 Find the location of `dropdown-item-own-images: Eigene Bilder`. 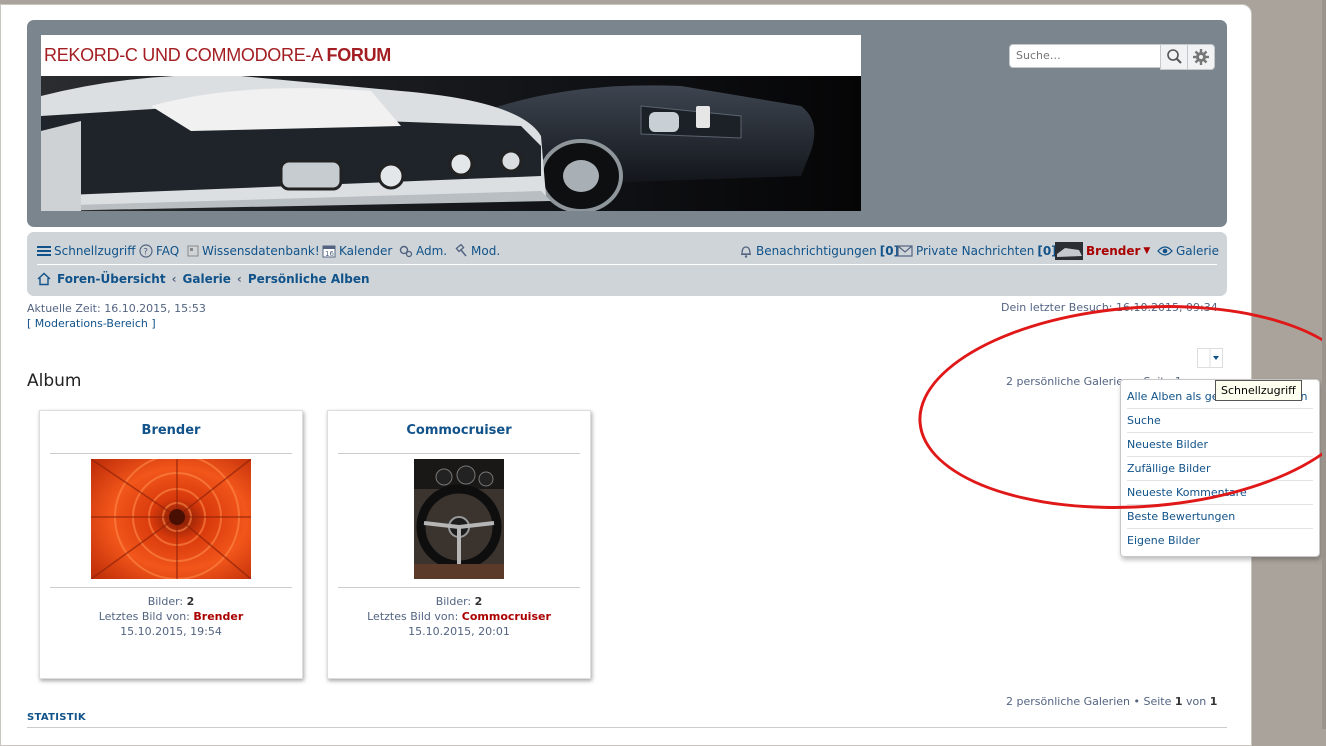

dropdown-item-own-images: Eigene Bilder is located at coordinates (1220, 540).